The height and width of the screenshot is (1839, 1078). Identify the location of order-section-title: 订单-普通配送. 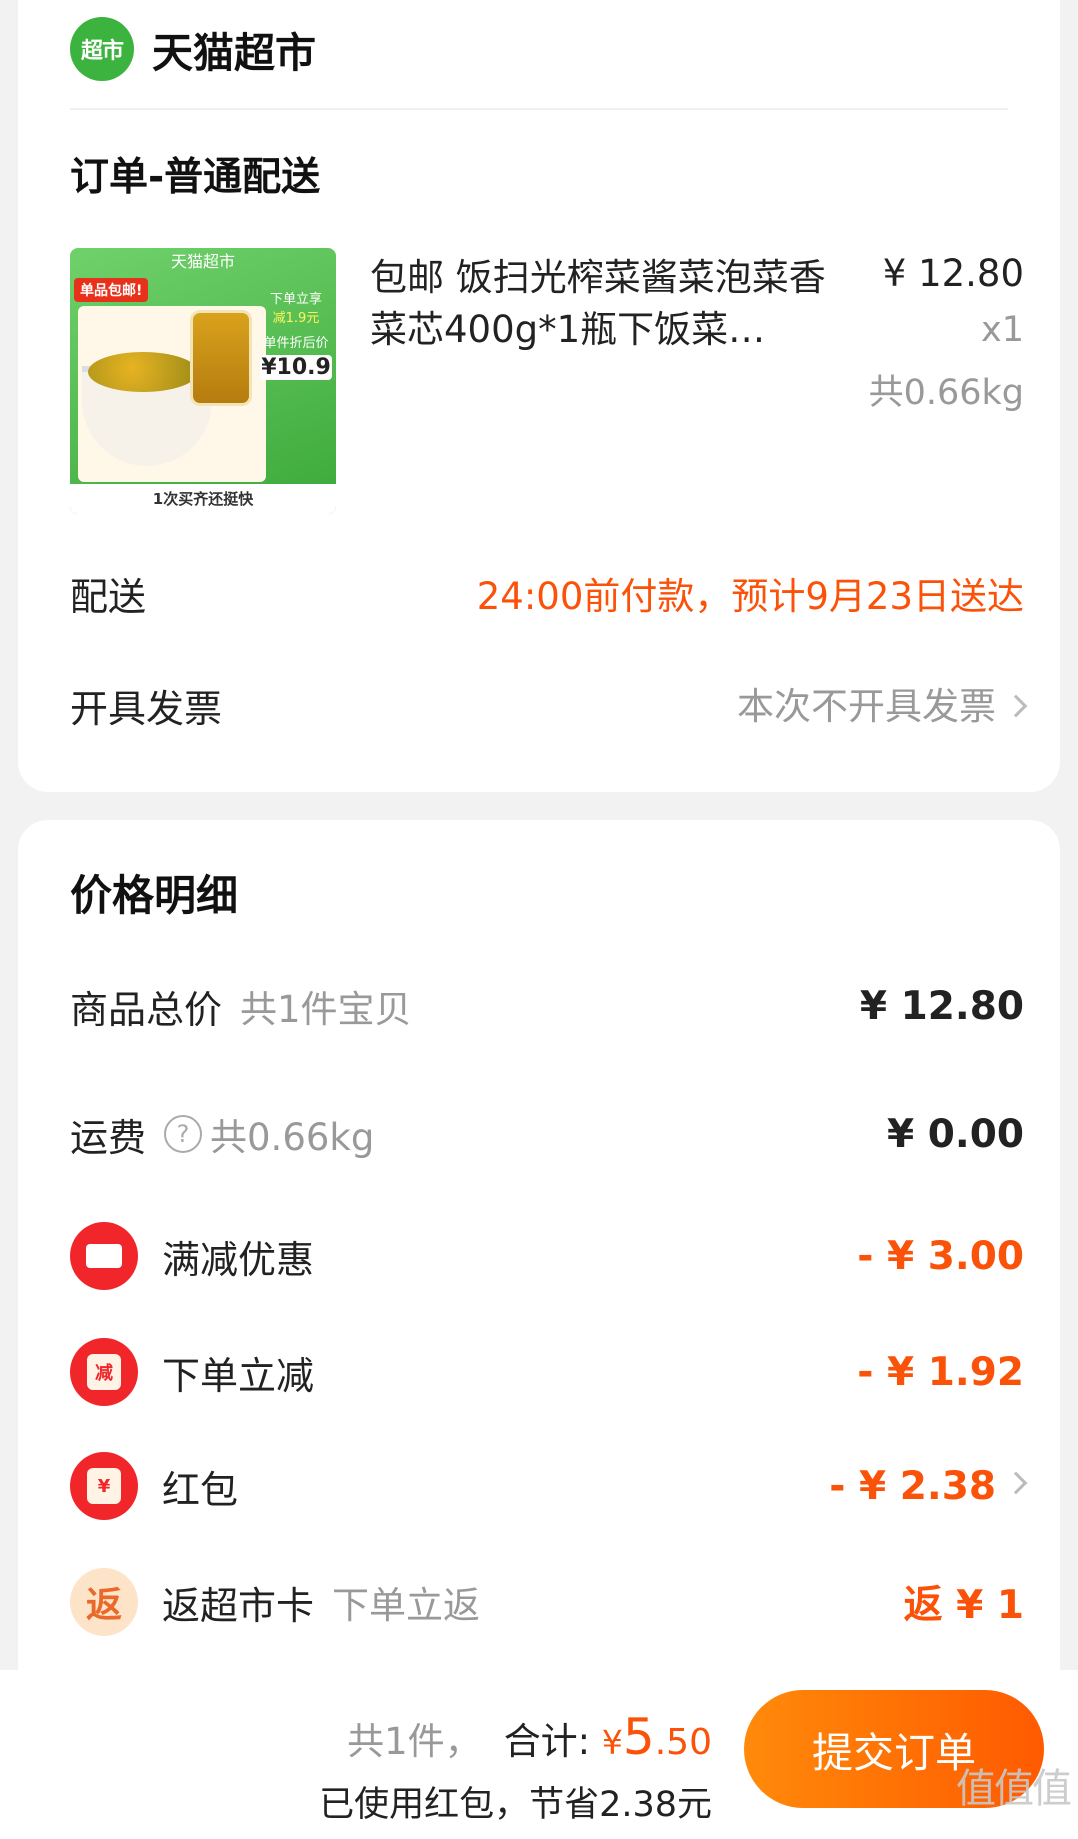
(195, 177).